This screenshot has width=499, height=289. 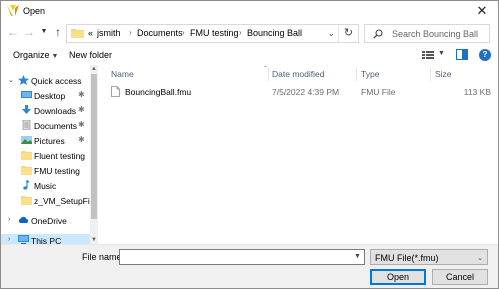 I want to click on view-options-icon, so click(x=428, y=55).